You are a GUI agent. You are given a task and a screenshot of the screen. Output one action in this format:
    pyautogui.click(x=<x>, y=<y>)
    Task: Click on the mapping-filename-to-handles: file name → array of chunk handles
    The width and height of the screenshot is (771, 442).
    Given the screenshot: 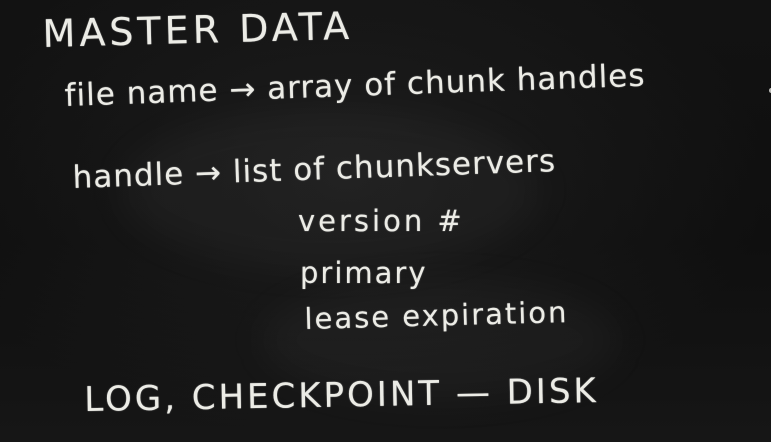 What is the action you would take?
    pyautogui.click(x=355, y=85)
    